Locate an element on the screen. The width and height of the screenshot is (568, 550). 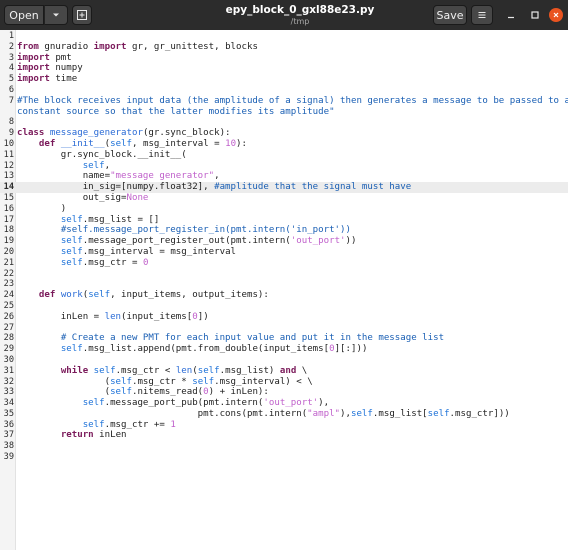
code-line: 15 out_sig=None is located at coordinates (284, 198).